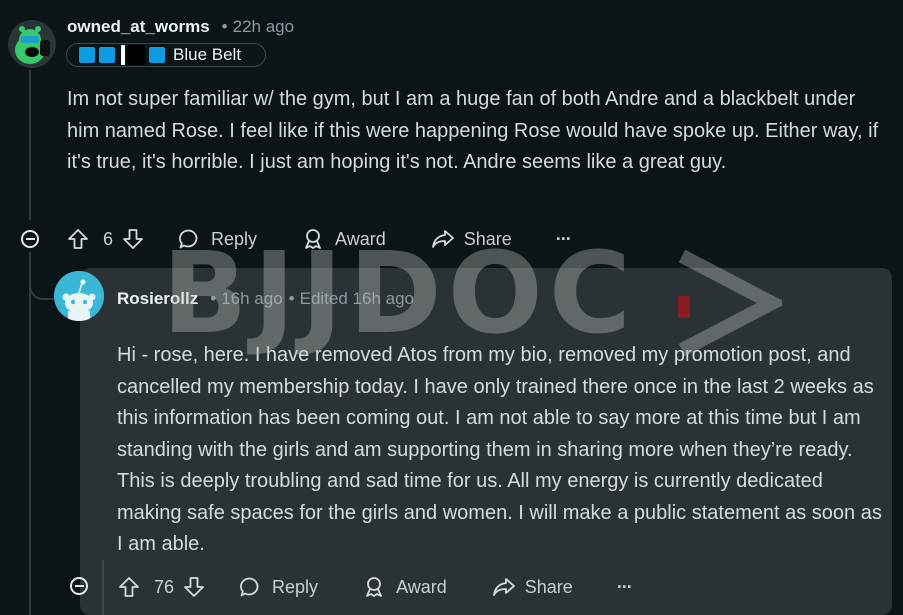 This screenshot has width=903, height=615. I want to click on vote-count: 76, so click(164, 586).